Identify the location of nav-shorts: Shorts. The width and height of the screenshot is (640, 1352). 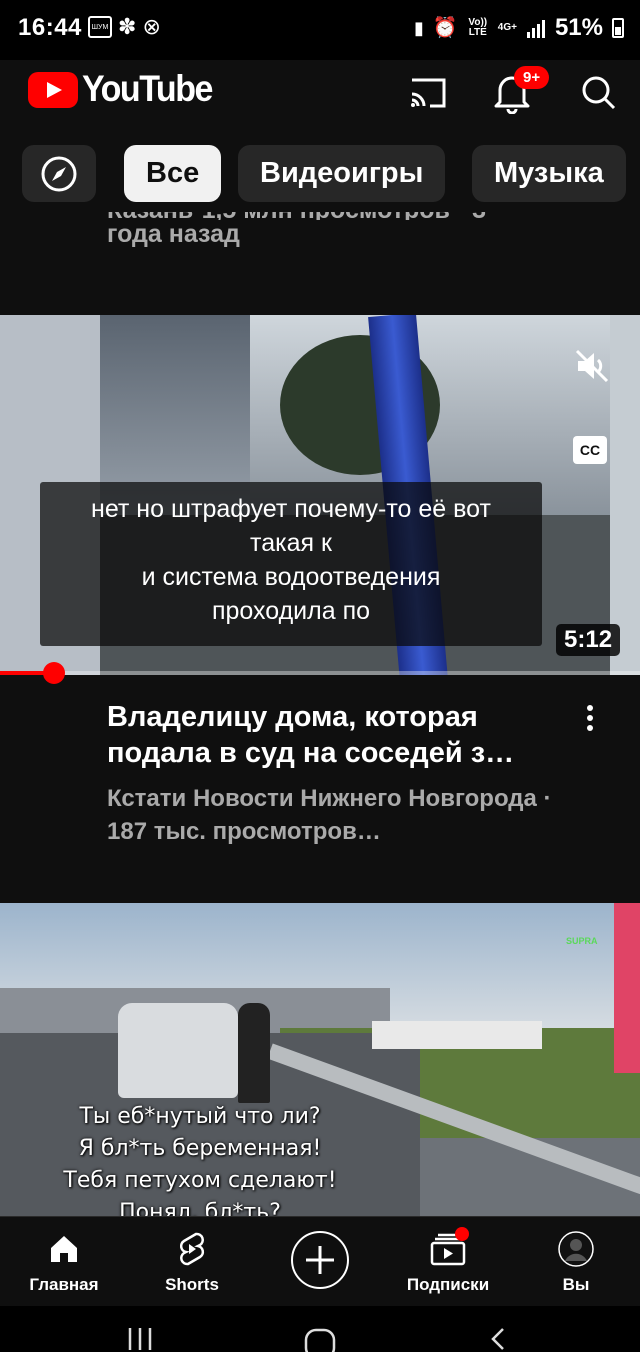
(192, 1262).